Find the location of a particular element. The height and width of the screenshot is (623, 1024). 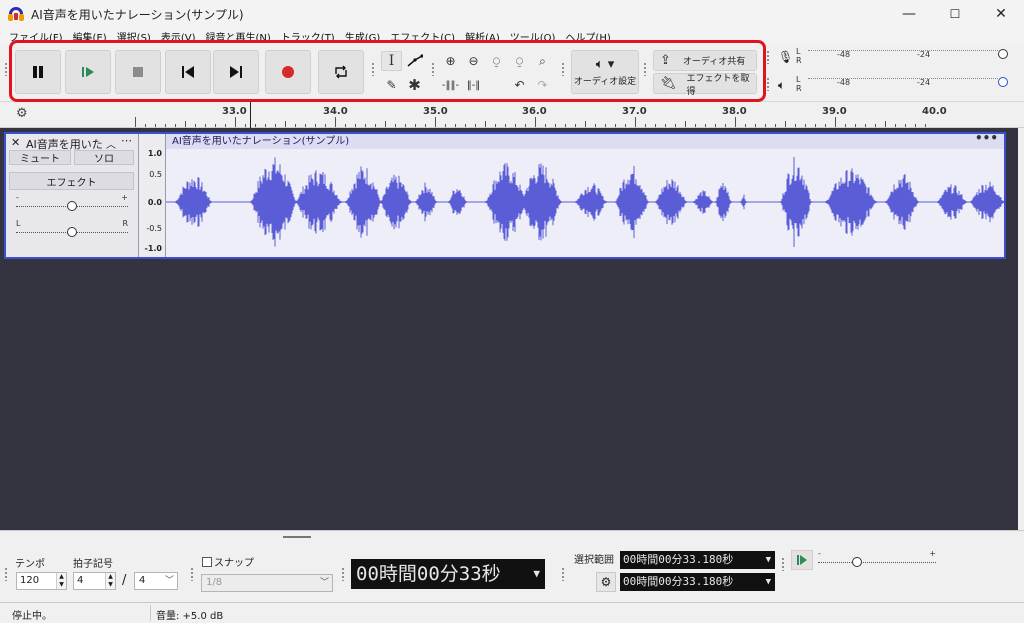

playback-volume-knob is located at coordinates (1003, 82).